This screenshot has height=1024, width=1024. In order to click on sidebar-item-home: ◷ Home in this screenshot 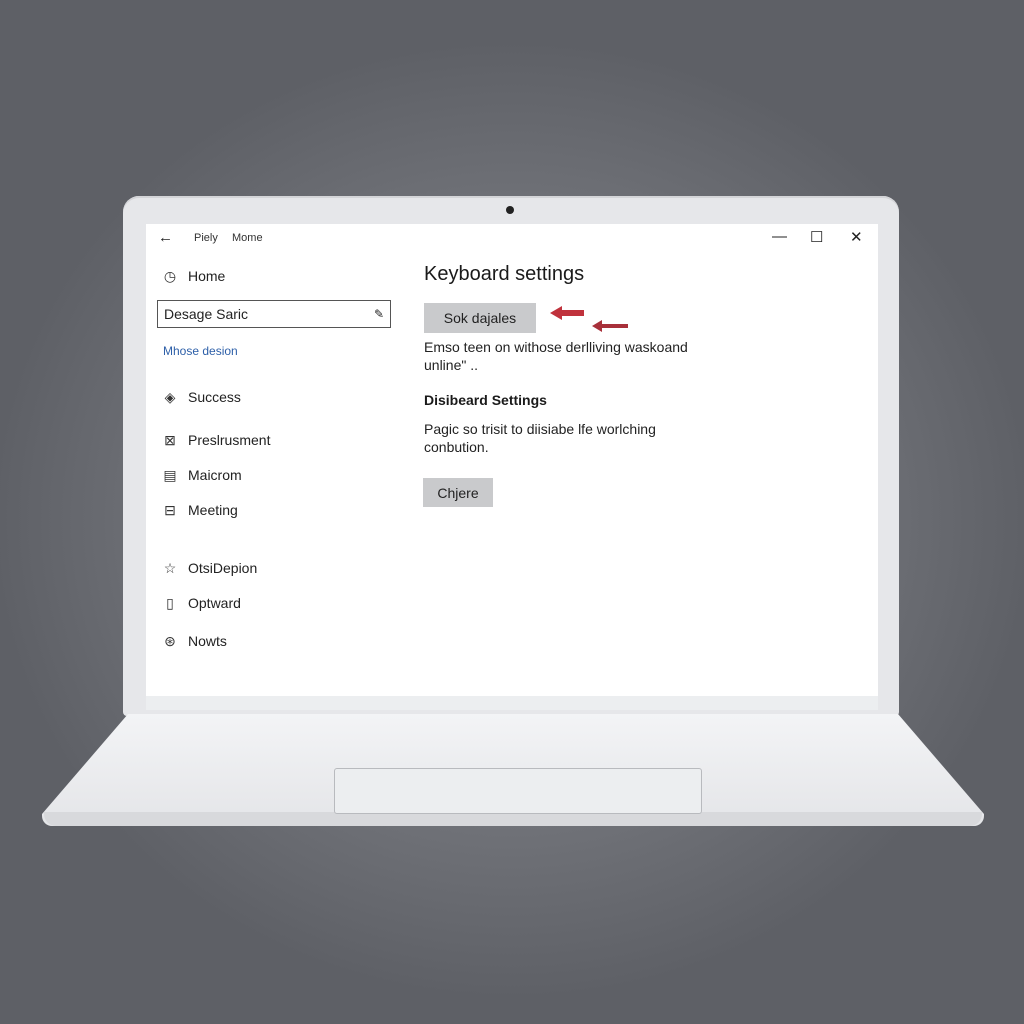, I will do `click(192, 276)`.